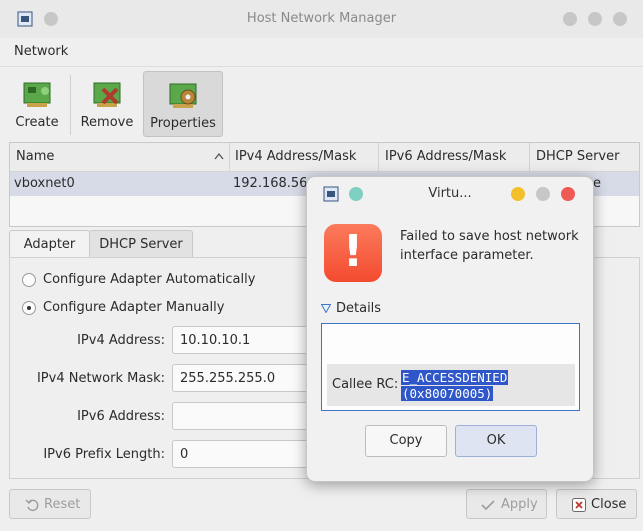 Image resolution: width=643 pixels, height=531 pixels. What do you see at coordinates (141, 244) in the screenshot?
I see `tab-dhcp-server: DHCP Server` at bounding box center [141, 244].